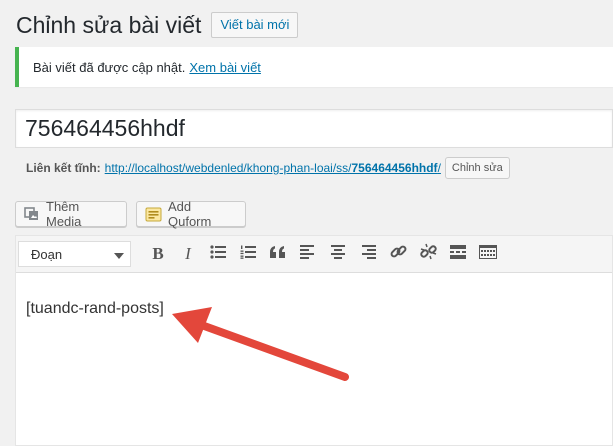  What do you see at coordinates (439, 168) in the screenshot?
I see `permalink-trailing: /` at bounding box center [439, 168].